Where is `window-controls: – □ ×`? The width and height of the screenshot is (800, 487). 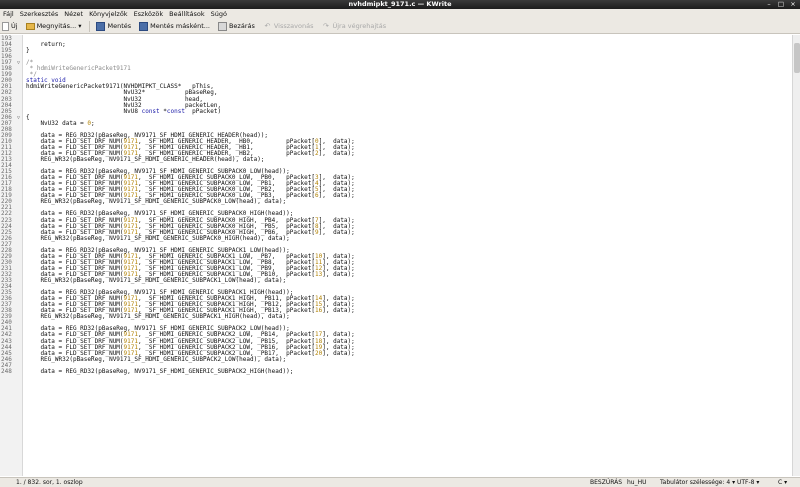
window-controls: – □ × is located at coordinates (781, 4).